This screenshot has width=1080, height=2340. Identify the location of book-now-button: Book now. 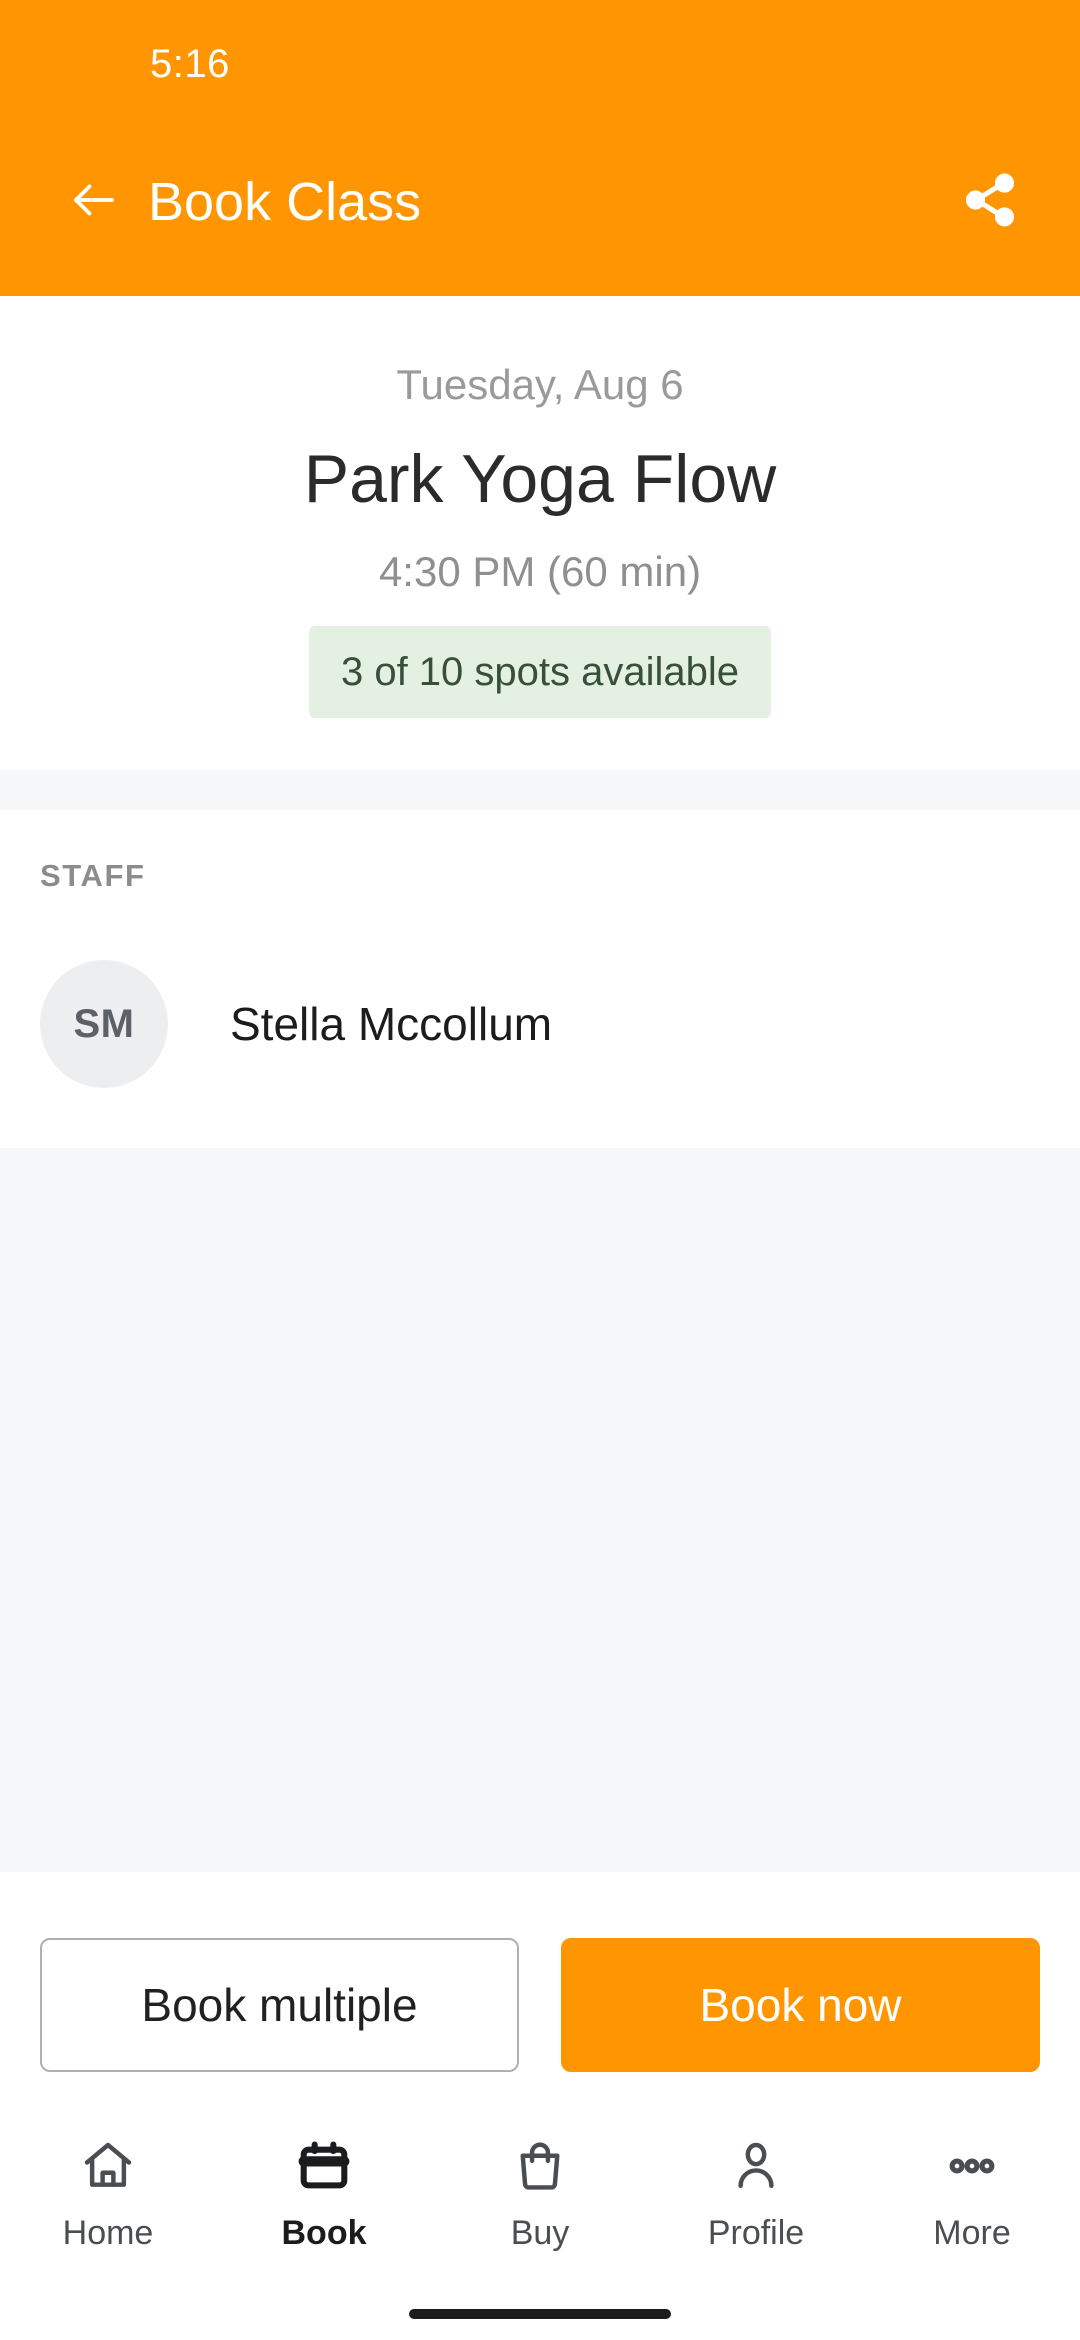
(800, 2005).